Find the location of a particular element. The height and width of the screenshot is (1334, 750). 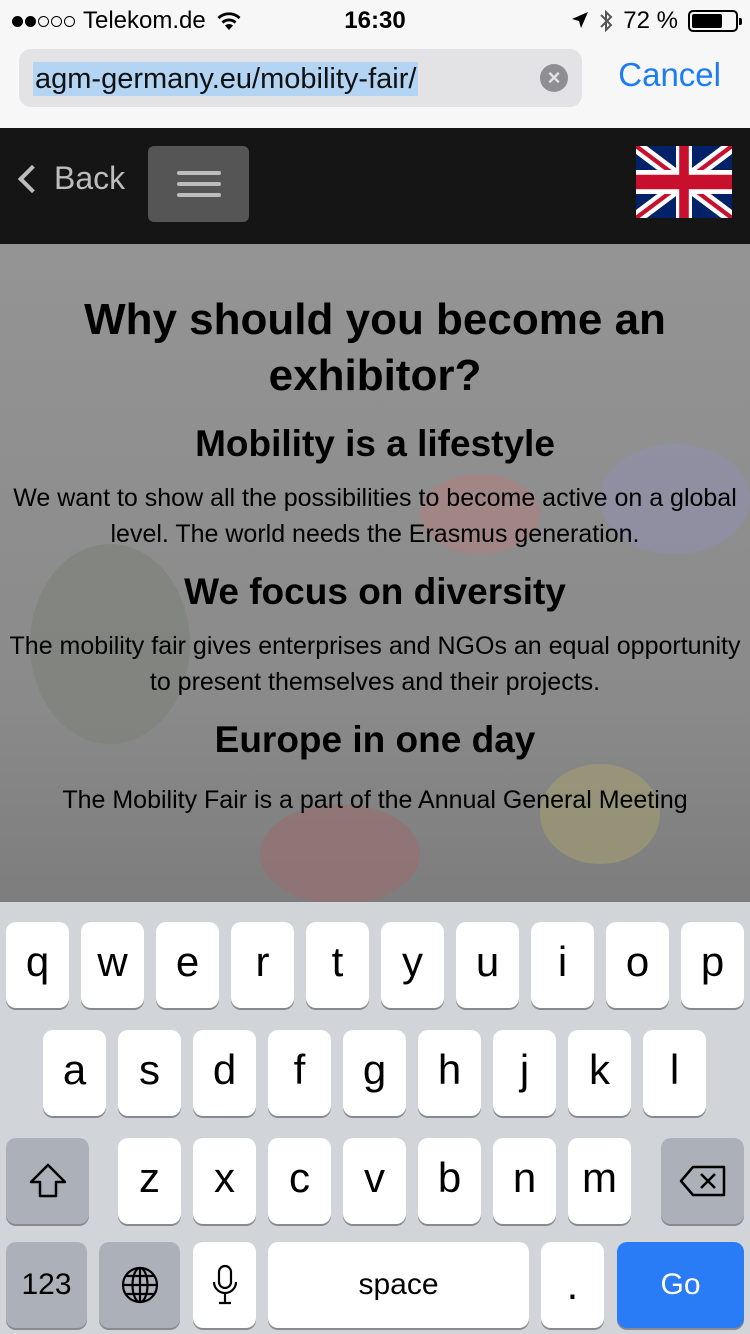

shift-key is located at coordinates (47, 1181).